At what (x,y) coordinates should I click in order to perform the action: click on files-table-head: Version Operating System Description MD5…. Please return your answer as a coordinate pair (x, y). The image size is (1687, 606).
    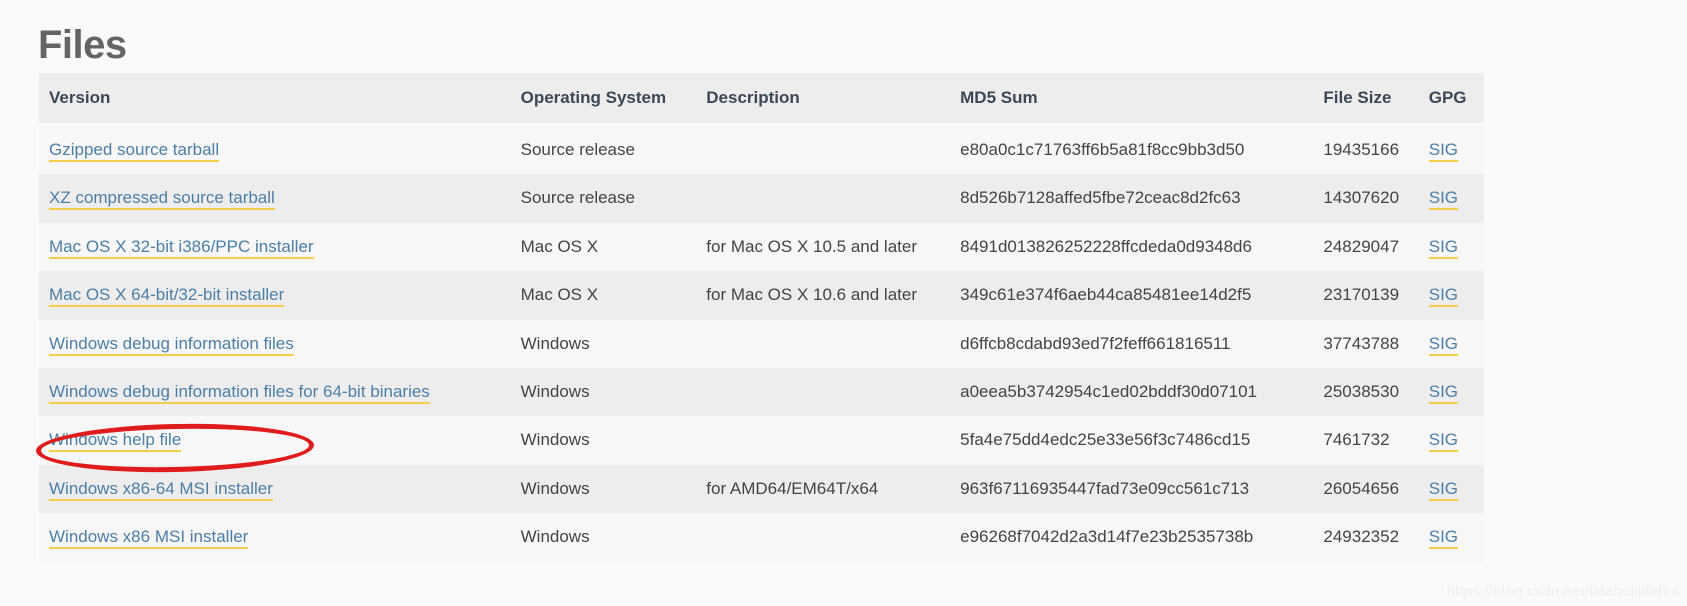
    Looking at the image, I should click on (761, 99).